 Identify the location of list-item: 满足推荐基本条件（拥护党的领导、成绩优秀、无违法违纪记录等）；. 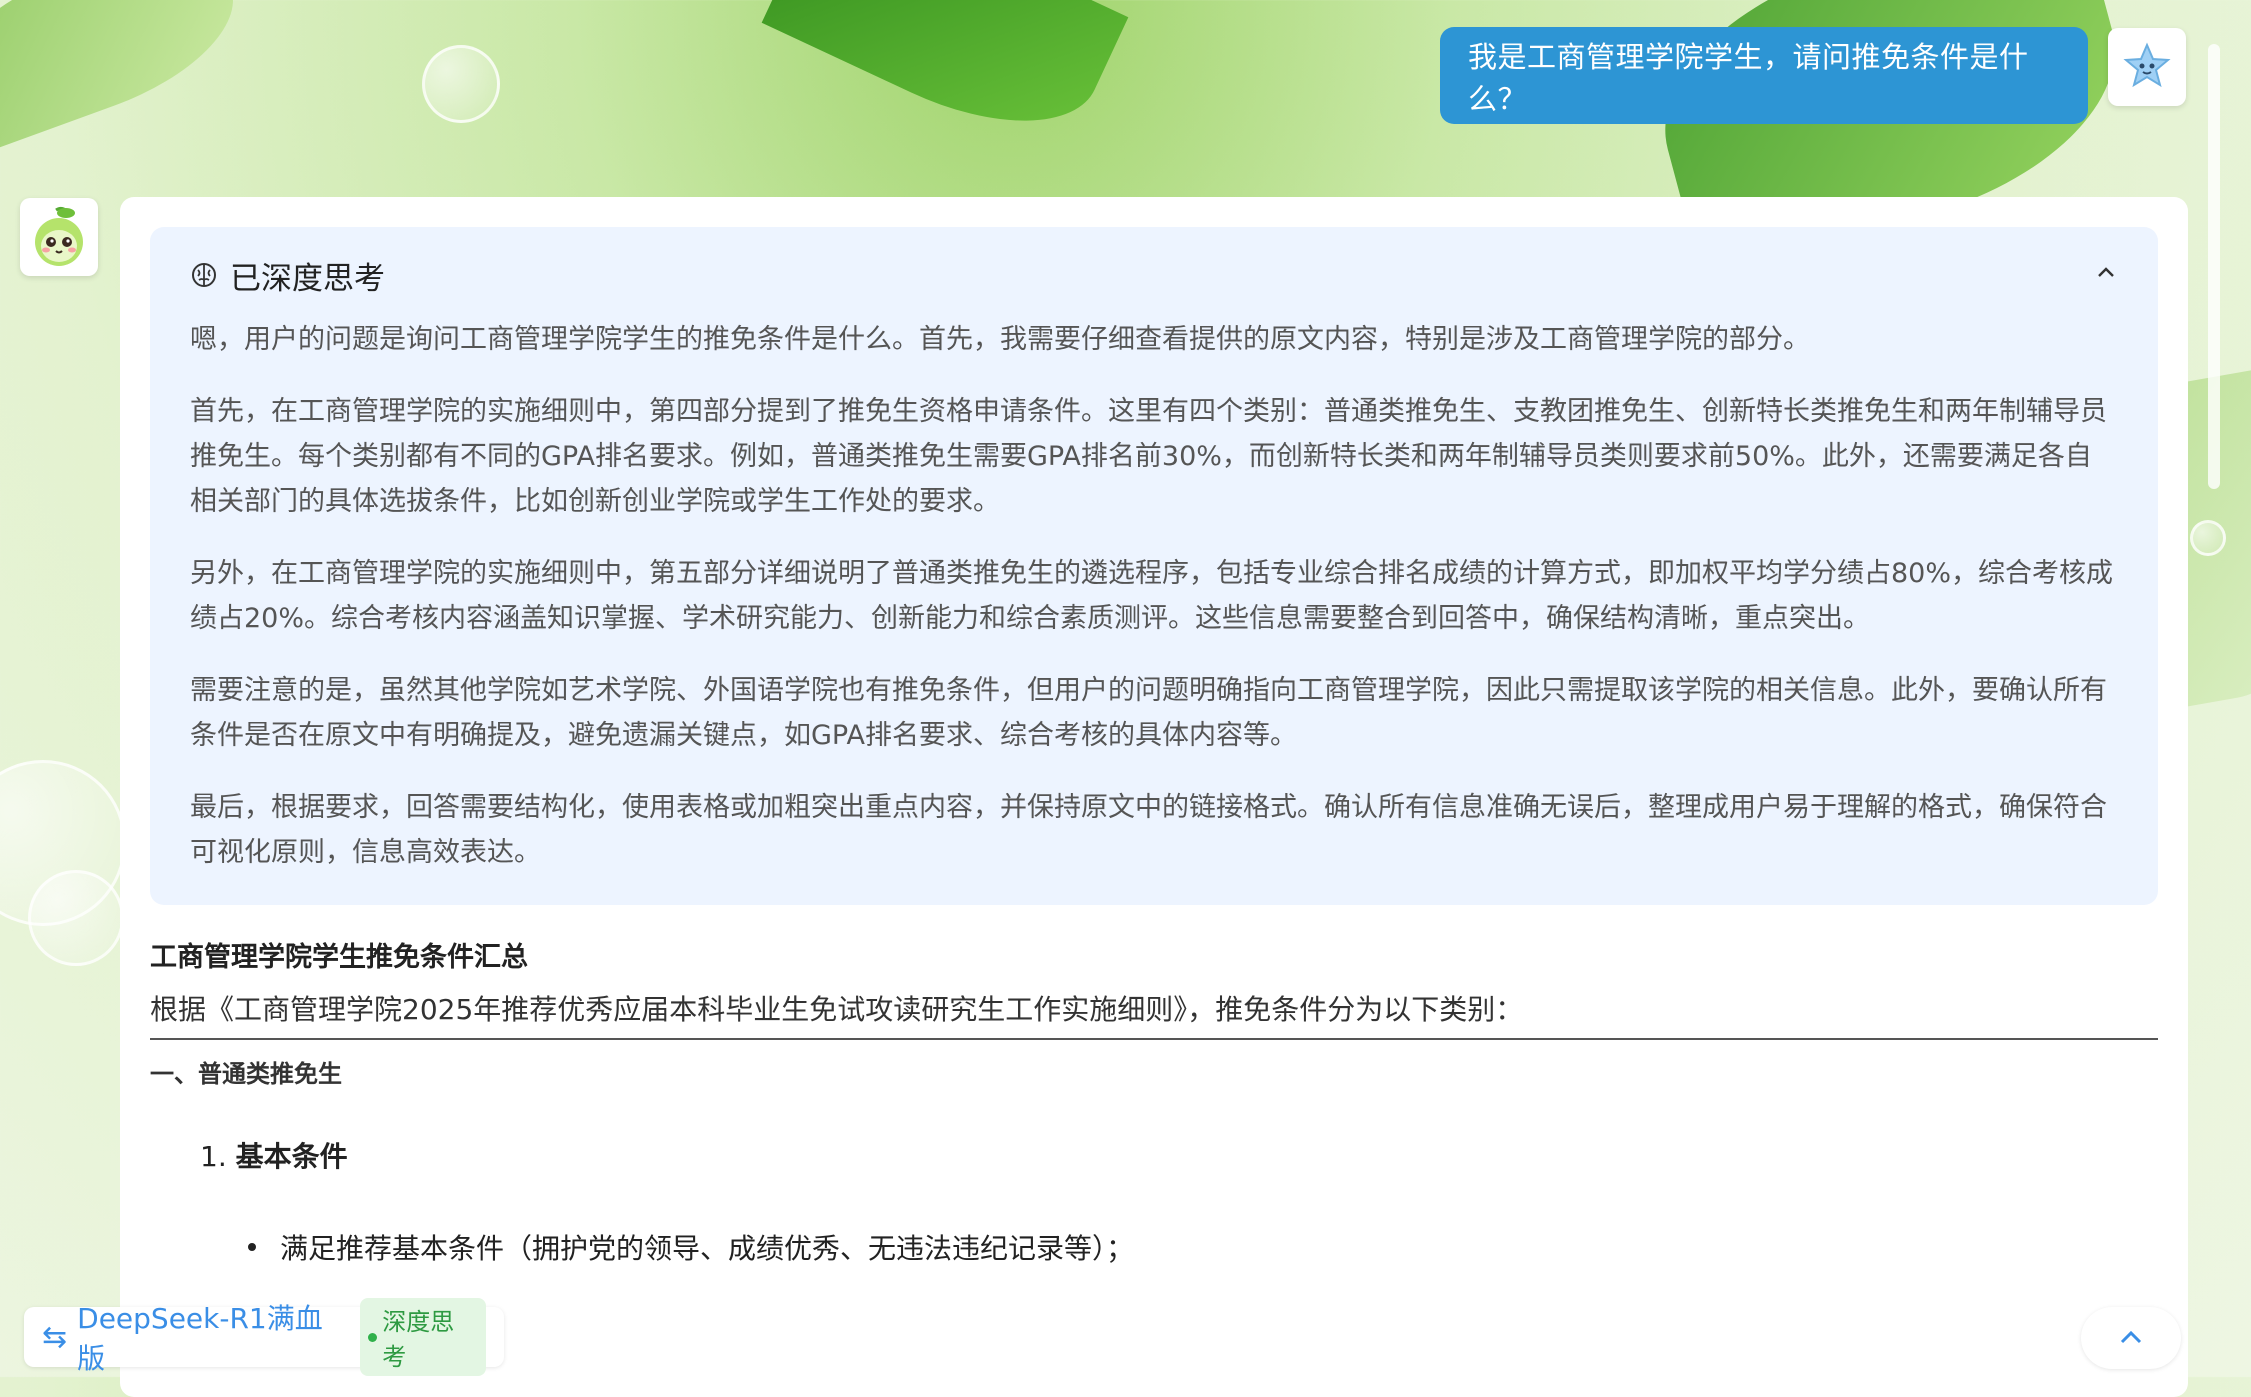
(1203, 1247).